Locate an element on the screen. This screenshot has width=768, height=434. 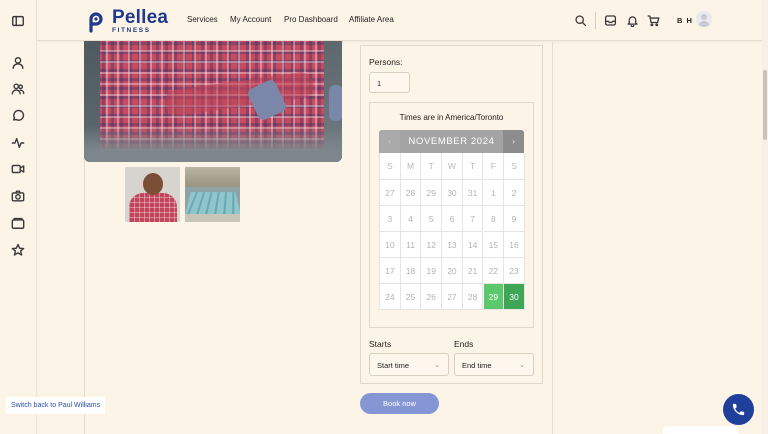
phone-icon is located at coordinates (738, 409).